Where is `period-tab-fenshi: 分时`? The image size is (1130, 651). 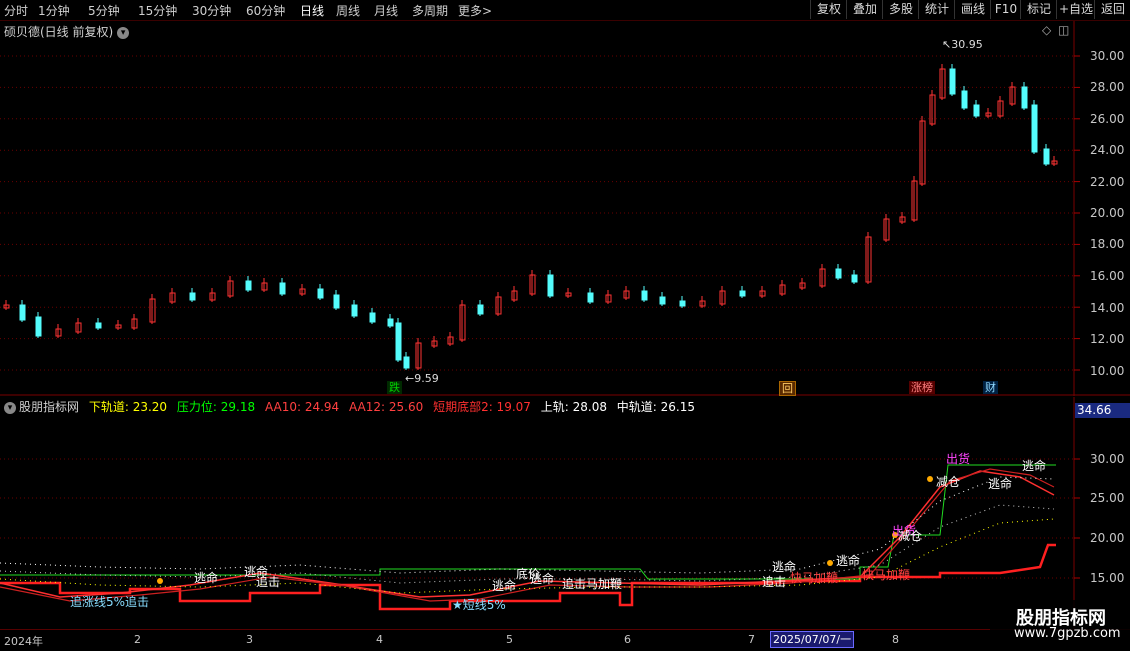
period-tab-fenshi: 分时 is located at coordinates (16, 10).